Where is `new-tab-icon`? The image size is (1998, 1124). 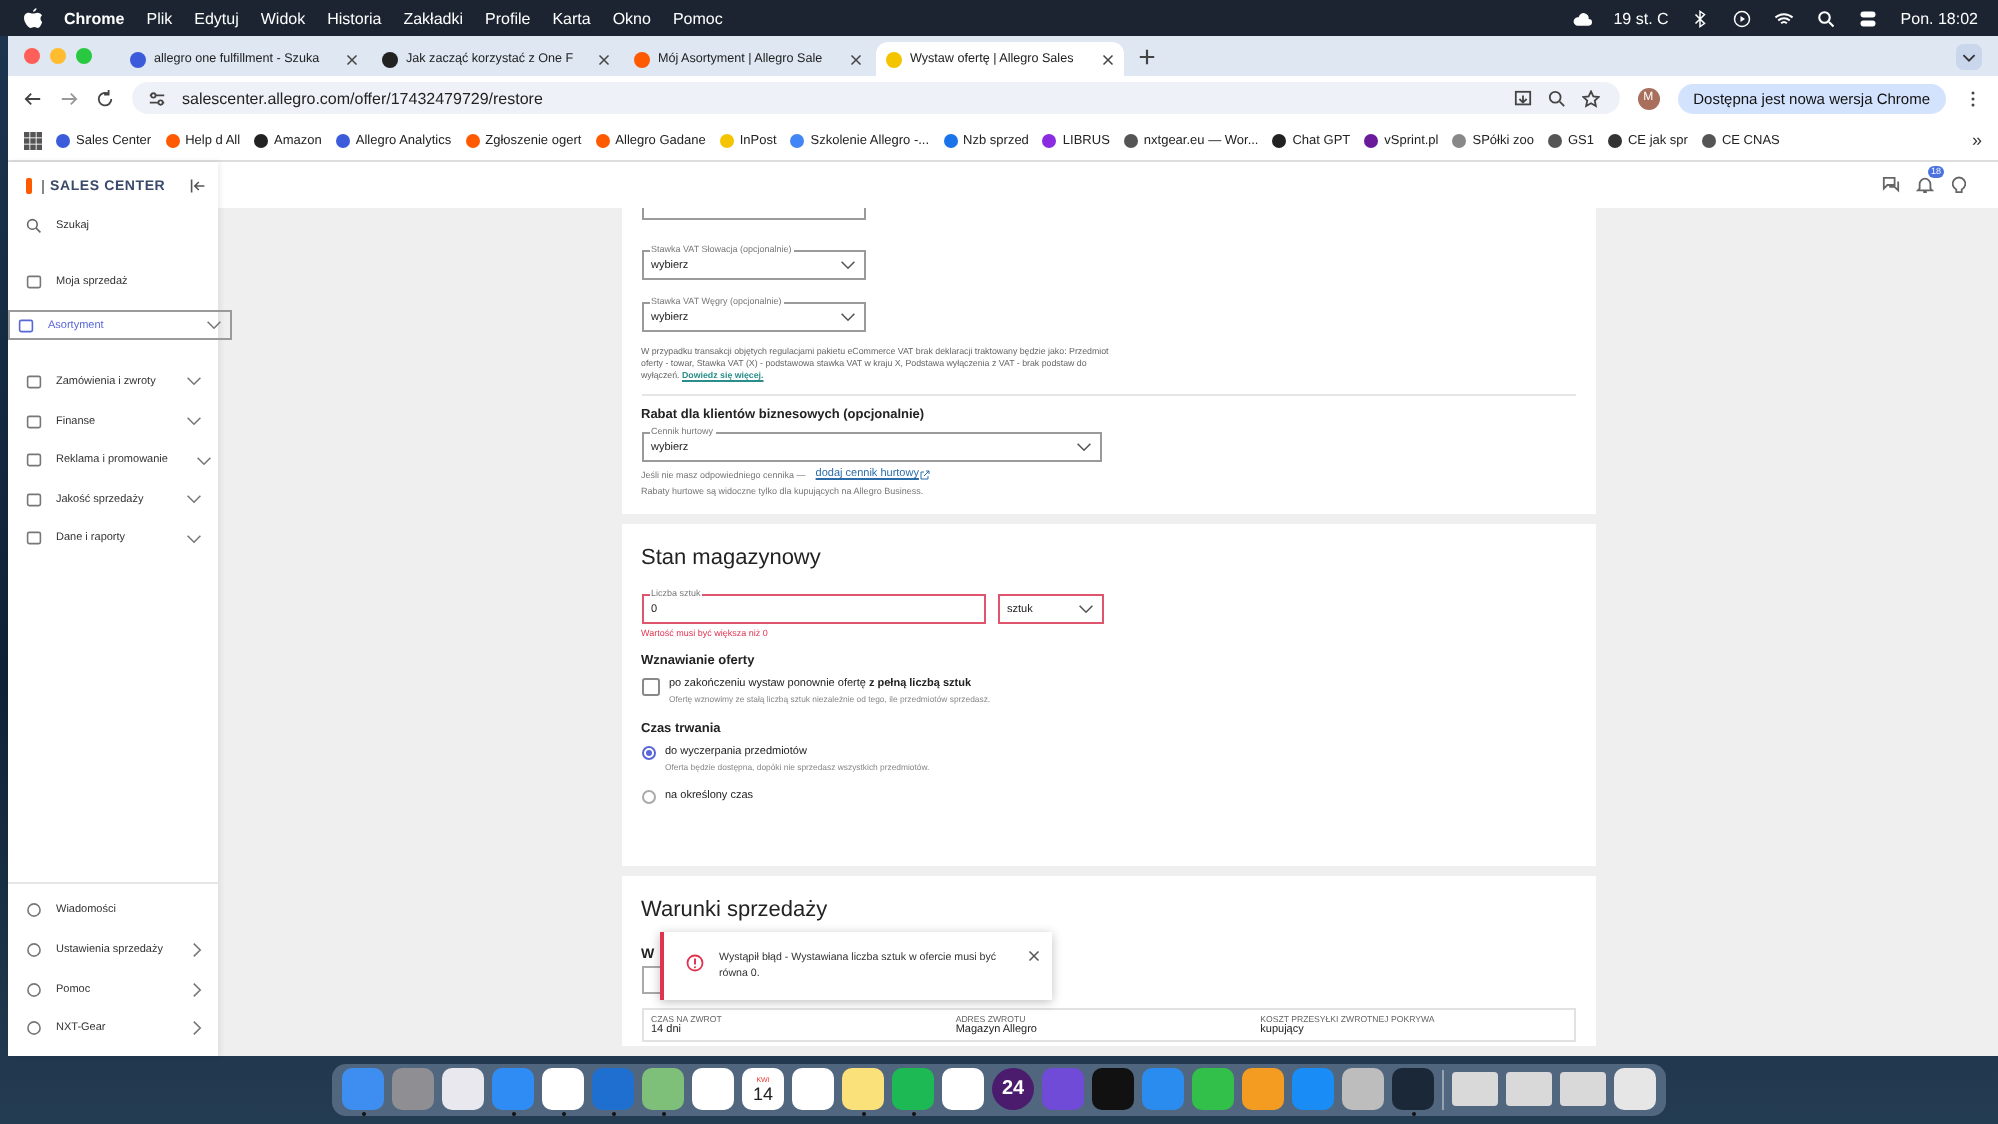 new-tab-icon is located at coordinates (1147, 56).